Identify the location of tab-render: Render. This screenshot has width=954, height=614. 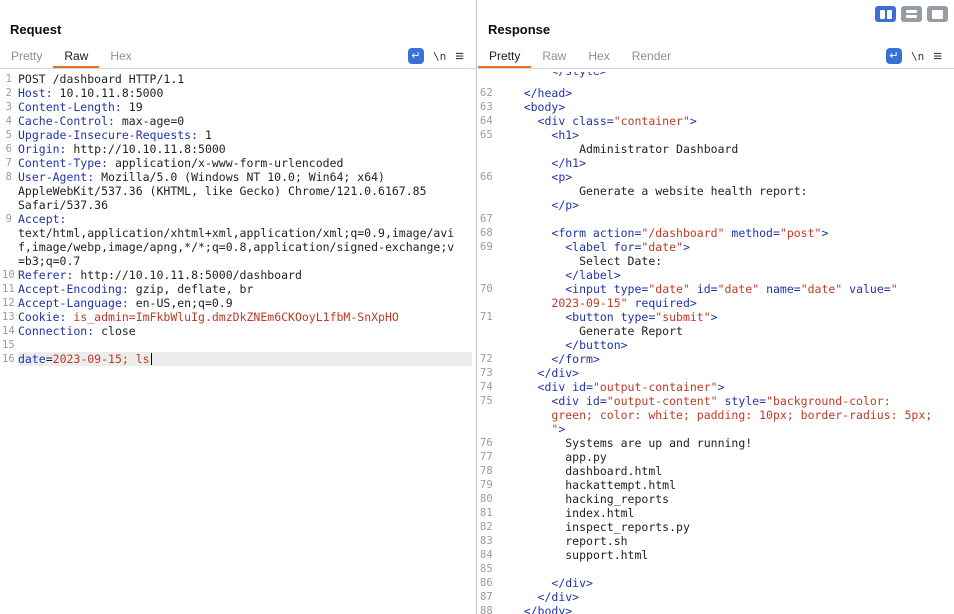
(651, 56).